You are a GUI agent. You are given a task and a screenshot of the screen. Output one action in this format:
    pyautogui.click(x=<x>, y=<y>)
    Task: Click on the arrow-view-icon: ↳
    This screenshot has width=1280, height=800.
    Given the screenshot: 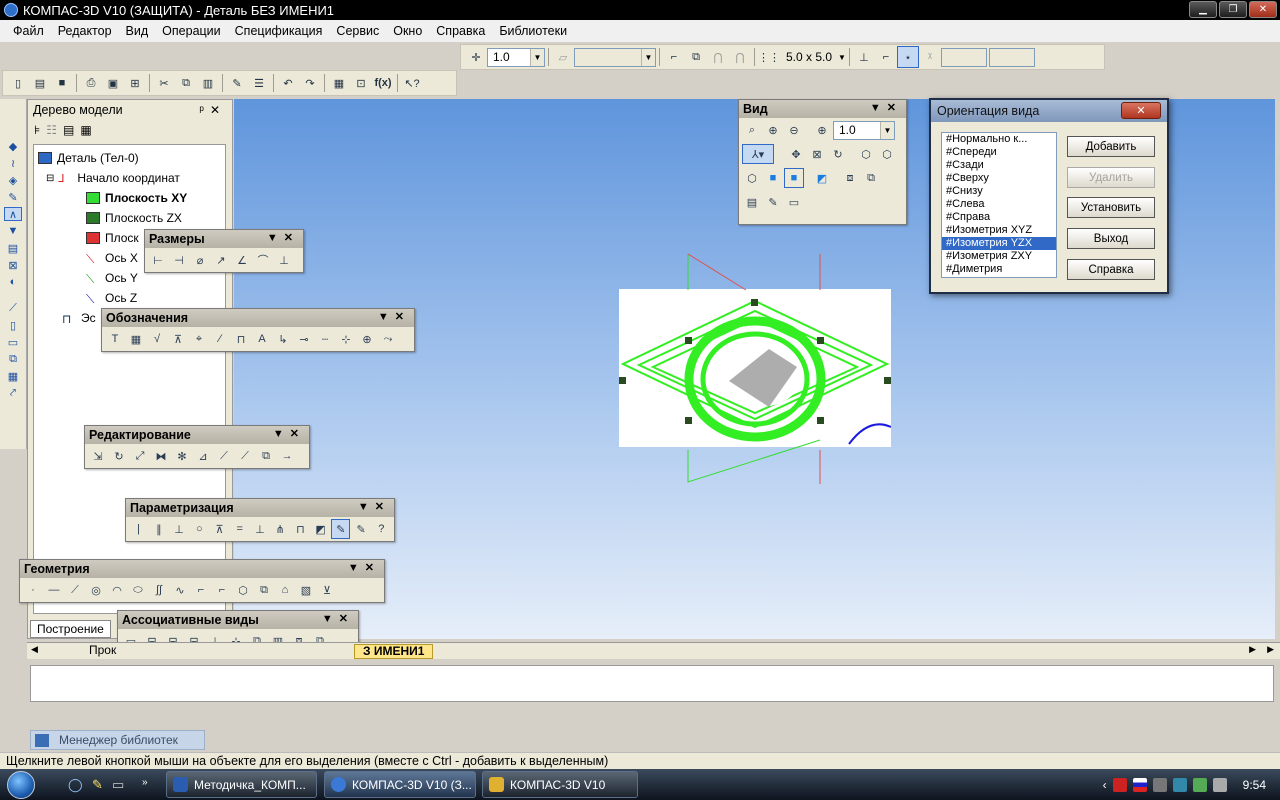 What is the action you would take?
    pyautogui.click(x=283, y=339)
    